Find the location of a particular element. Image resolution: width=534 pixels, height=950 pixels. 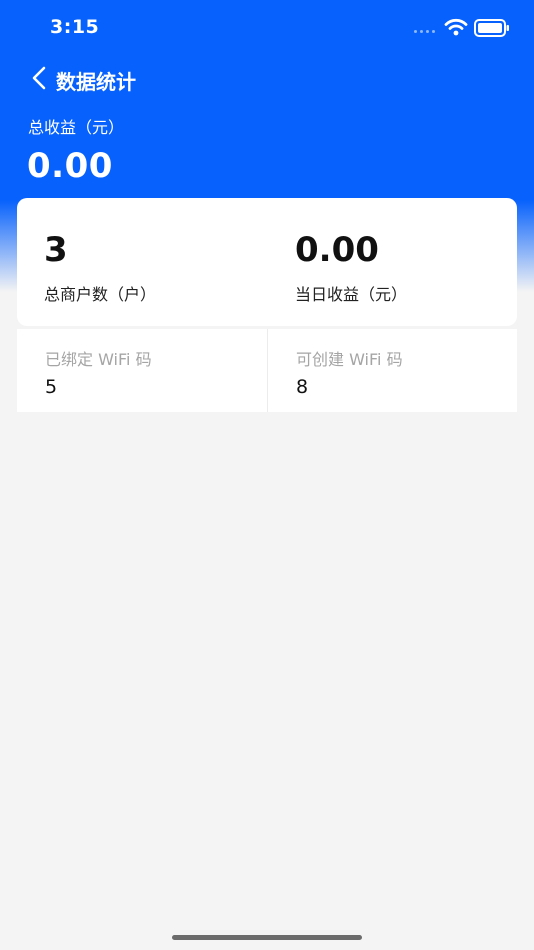

creatable-wifi-code-value: 8 is located at coordinates (302, 387).